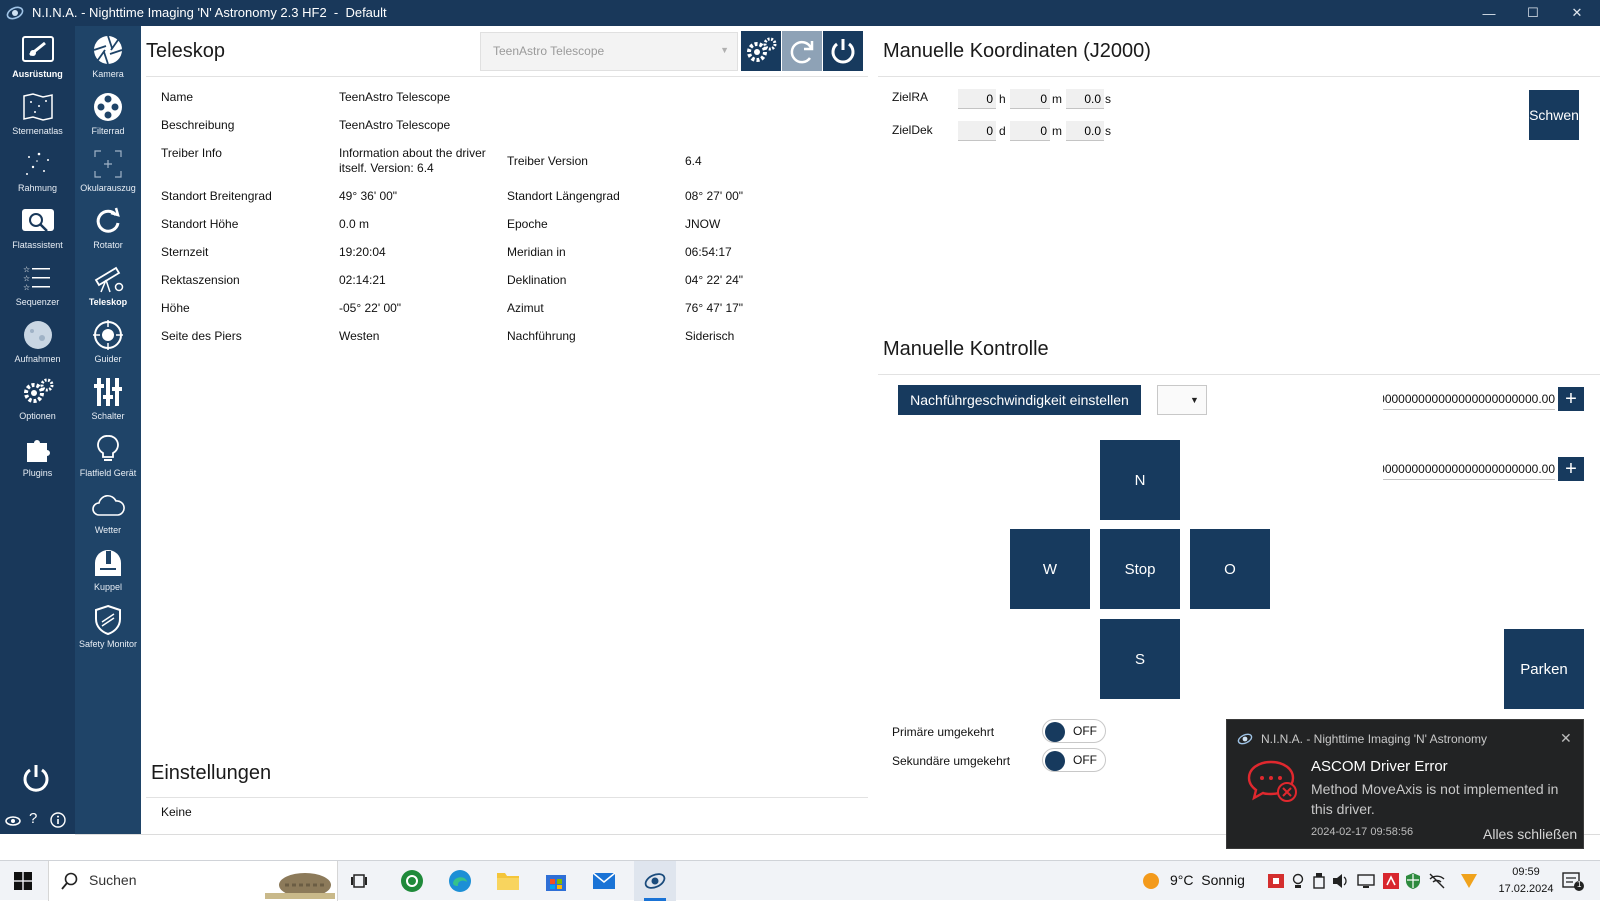 This screenshot has width=1600, height=901. Describe the element at coordinates (1341, 881) in the screenshot. I see `volume-icon` at that location.